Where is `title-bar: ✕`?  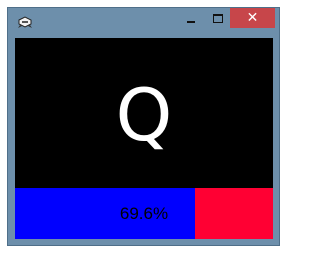
title-bar: ✕ is located at coordinates (143, 23).